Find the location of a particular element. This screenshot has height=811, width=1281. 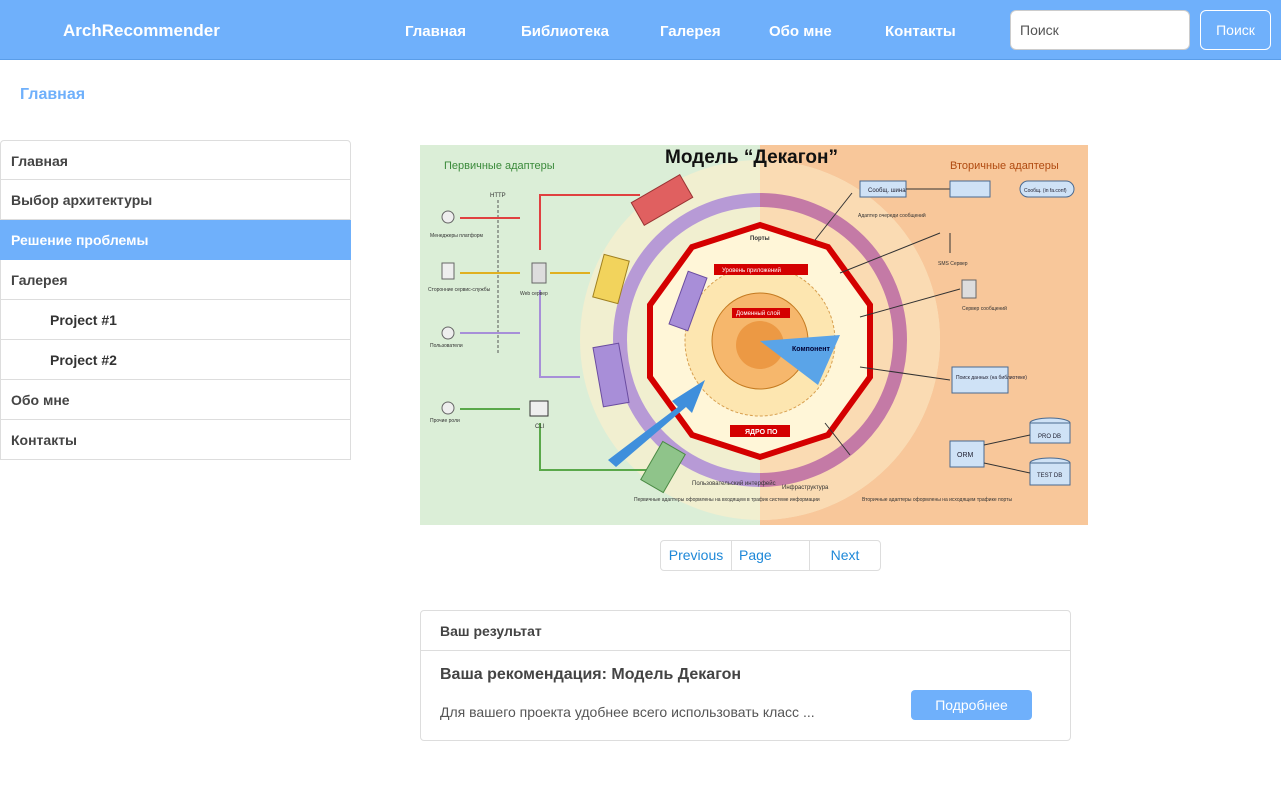

nav-link-library: Библиотека is located at coordinates (565, 31).